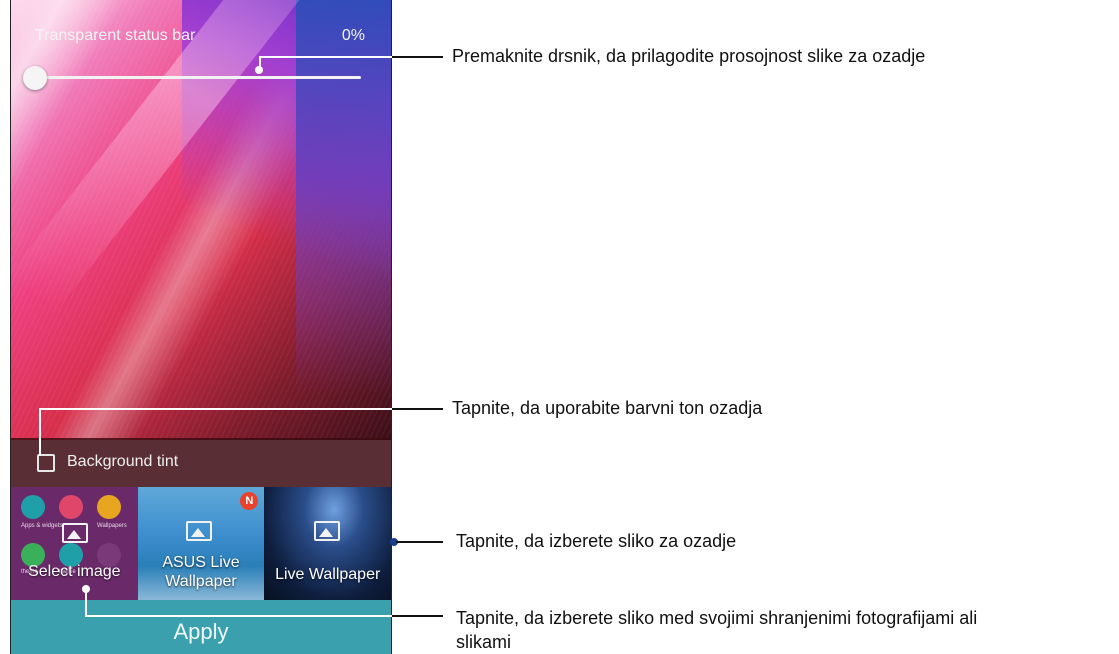 The image size is (1119, 654). I want to click on live-wallpaper-thumbnail: Live Wallpaper, so click(327, 543).